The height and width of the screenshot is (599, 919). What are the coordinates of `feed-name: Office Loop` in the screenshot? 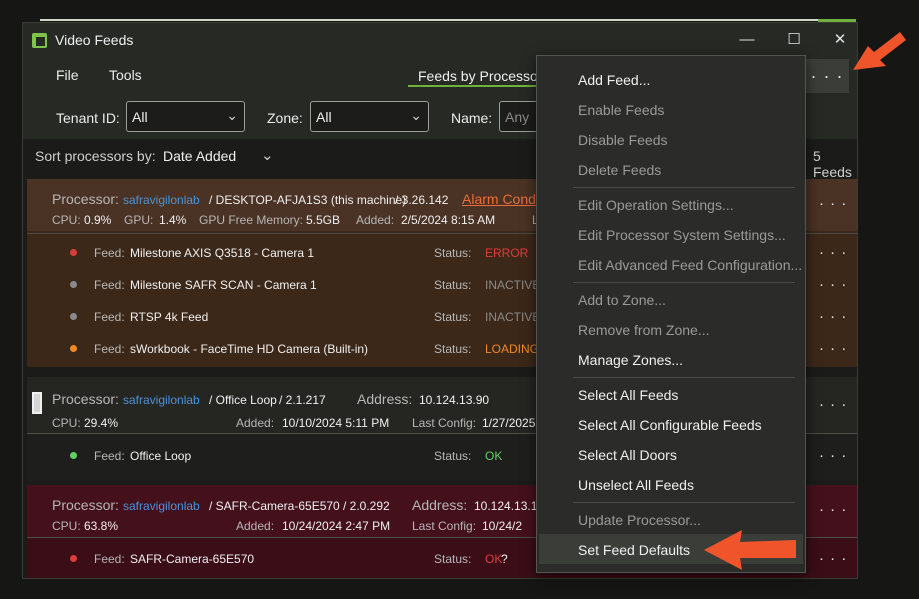 It's located at (161, 456).